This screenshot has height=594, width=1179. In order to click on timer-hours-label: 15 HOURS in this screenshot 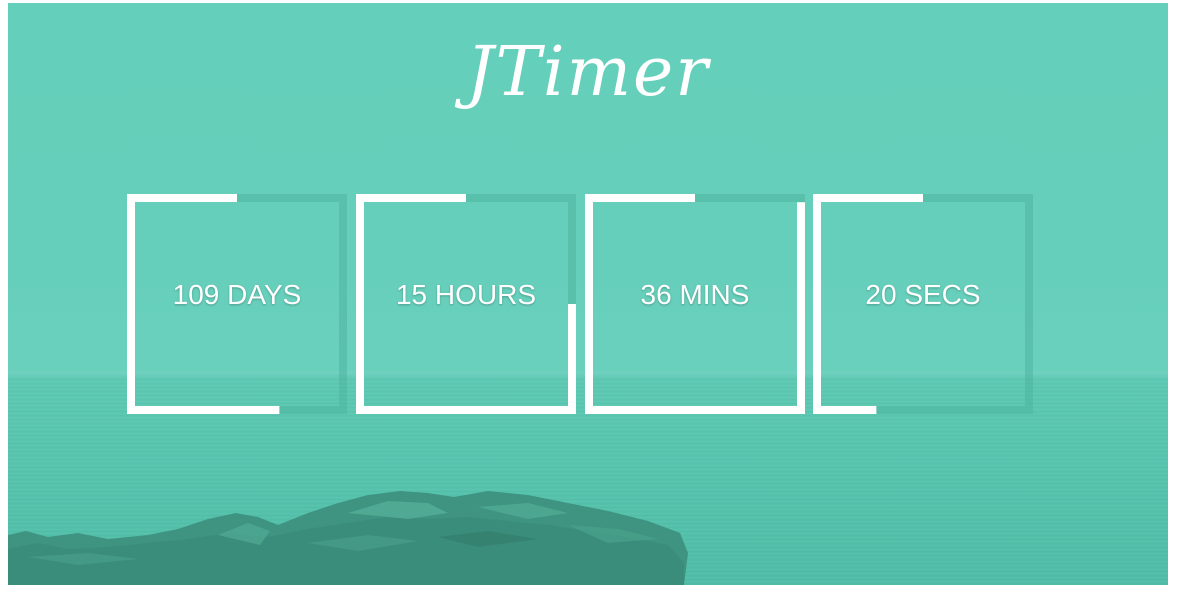, I will do `click(466, 294)`.